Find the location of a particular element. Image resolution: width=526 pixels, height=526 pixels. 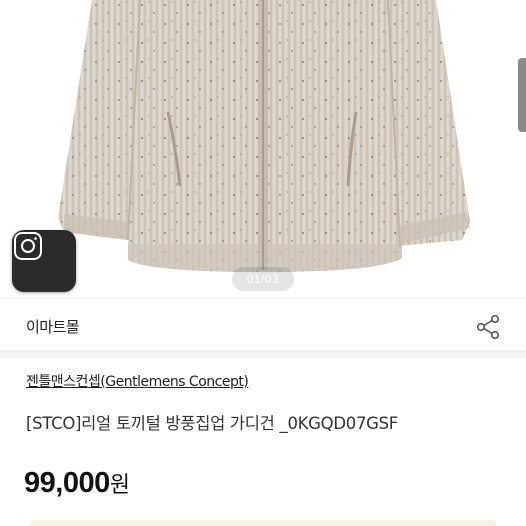

price-amount: 99,000 is located at coordinates (67, 483).